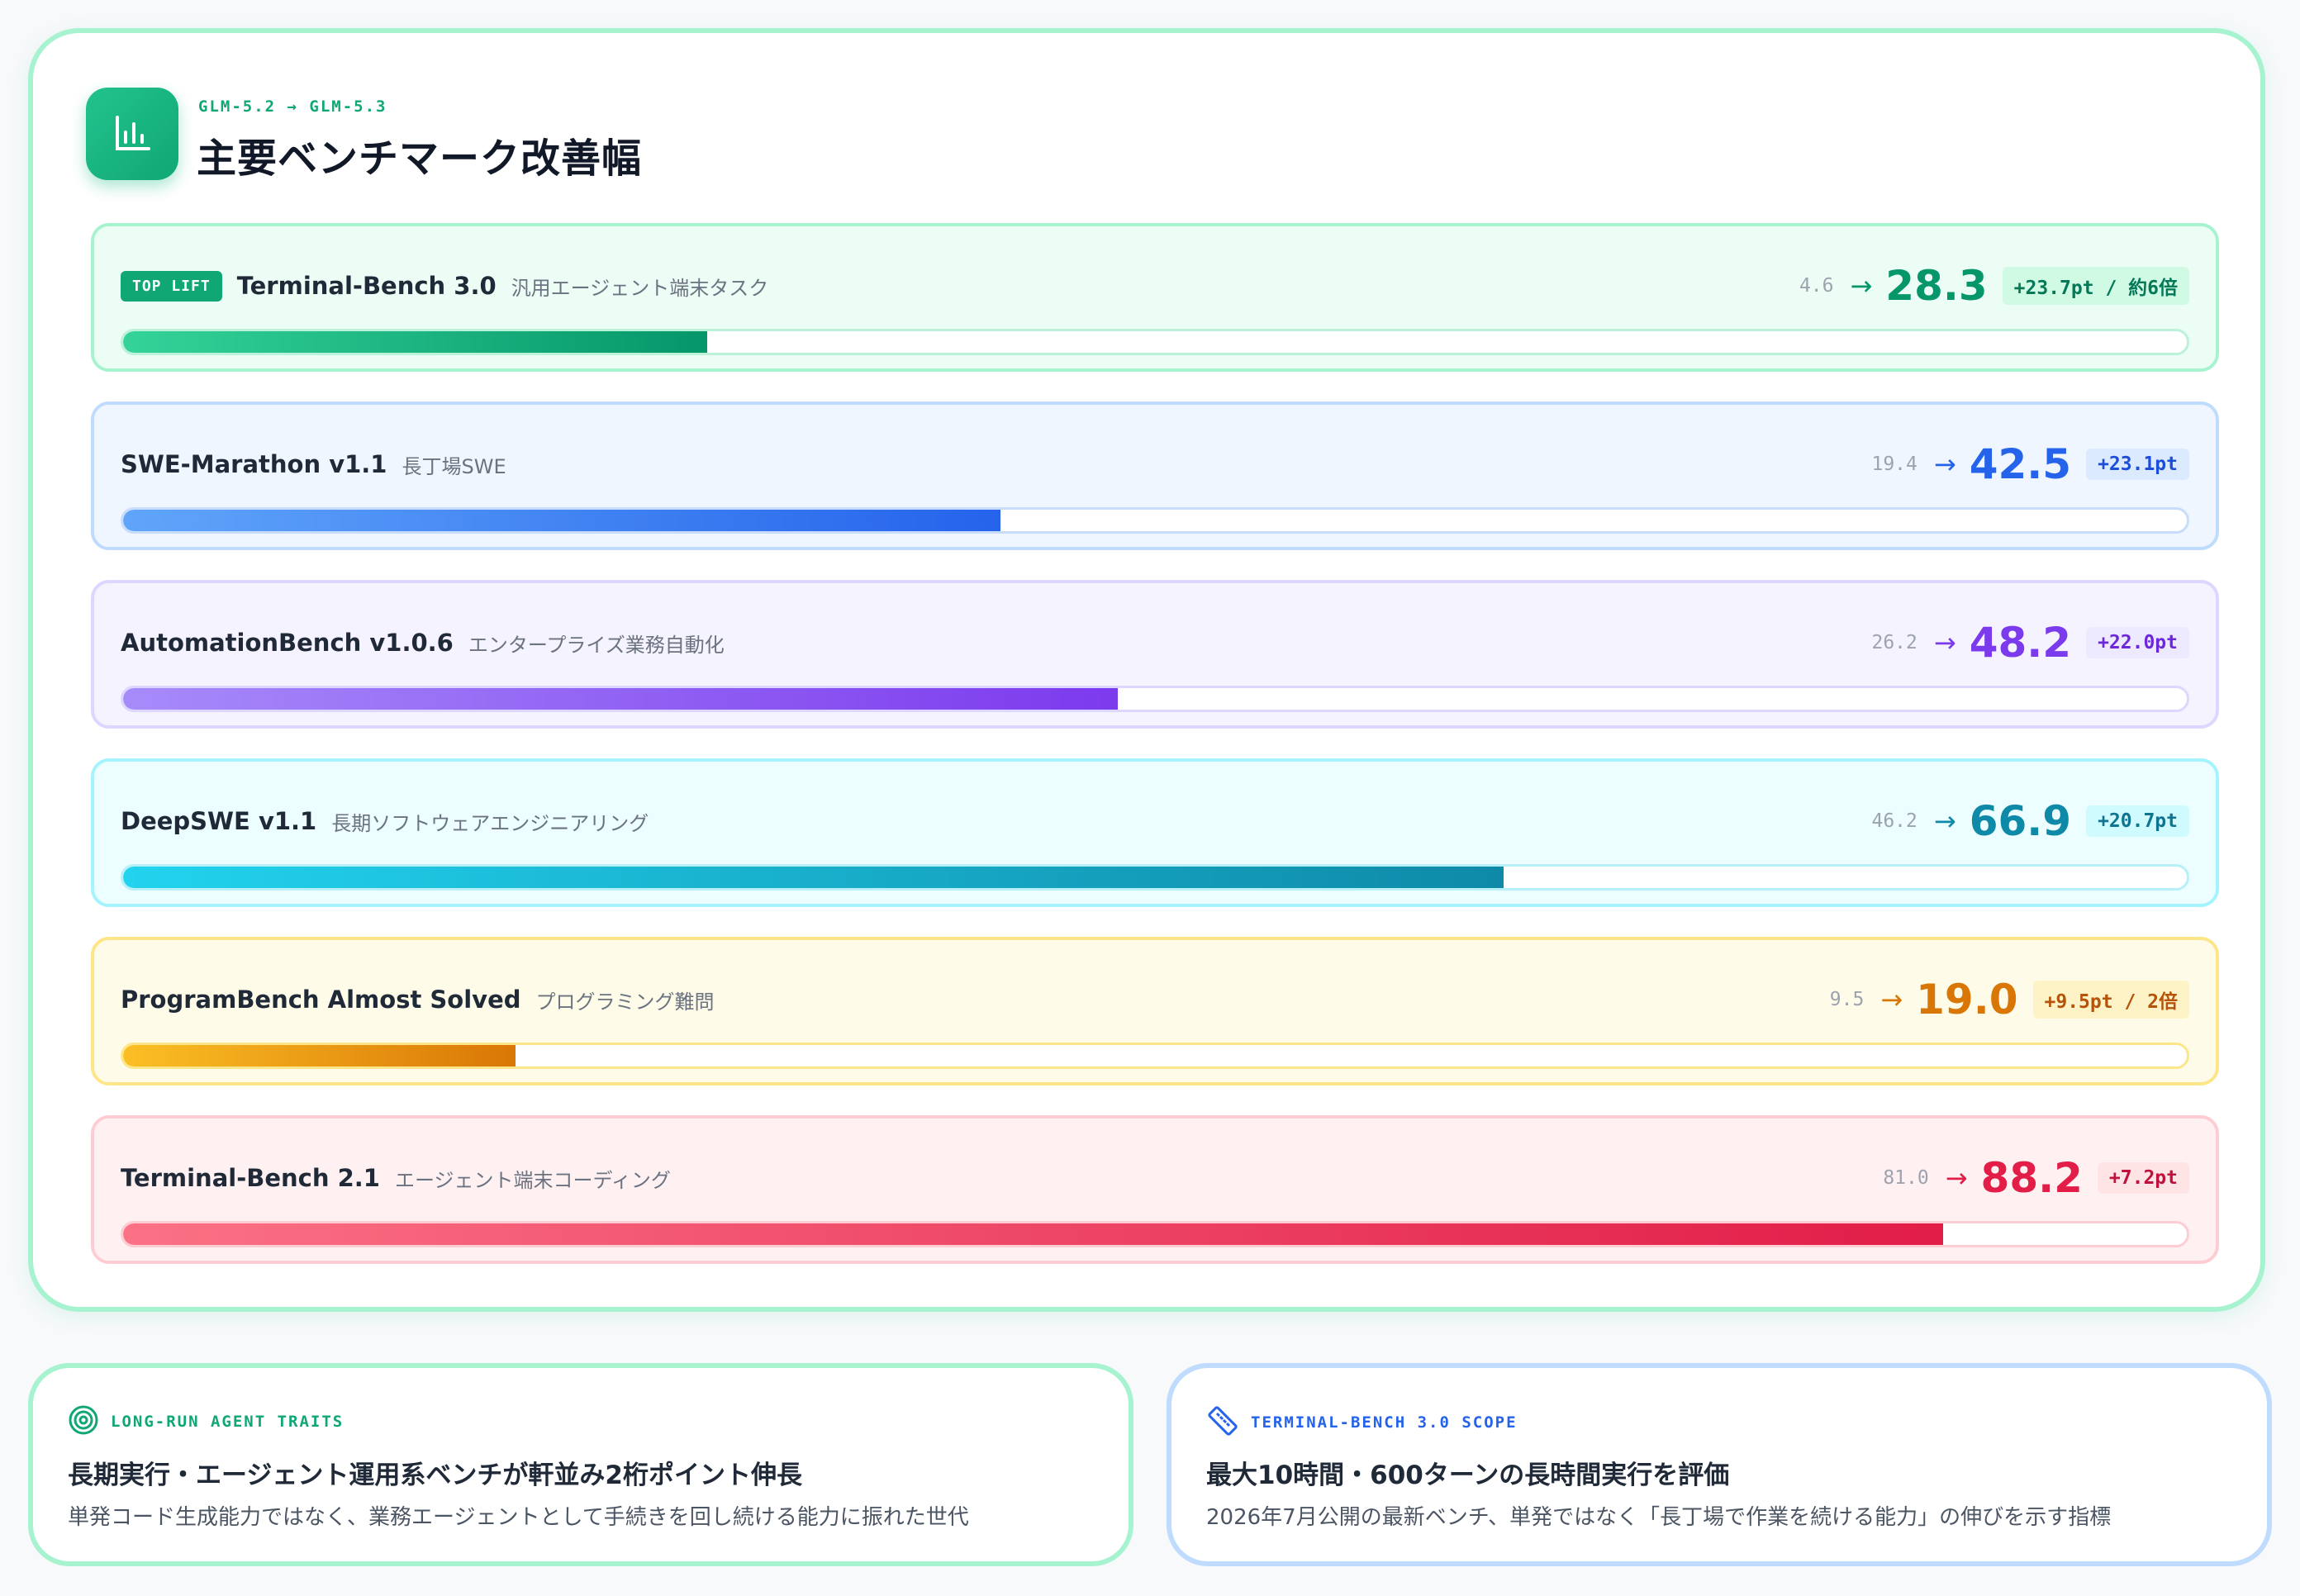  I want to click on note-title: 長期実行・エージェント運用系ベンチが軒並み2桁ポイント伸長, so click(435, 1475).